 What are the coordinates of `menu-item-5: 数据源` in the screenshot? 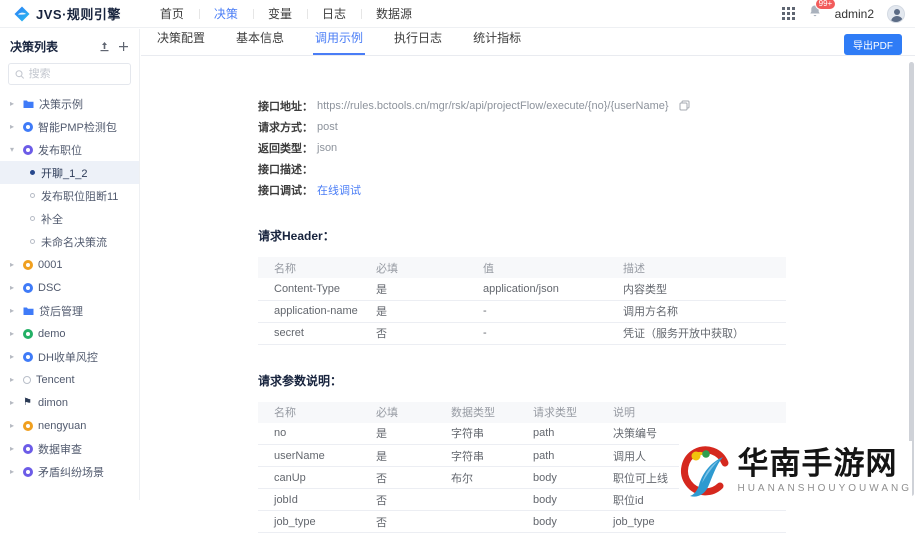 It's located at (394, 14).